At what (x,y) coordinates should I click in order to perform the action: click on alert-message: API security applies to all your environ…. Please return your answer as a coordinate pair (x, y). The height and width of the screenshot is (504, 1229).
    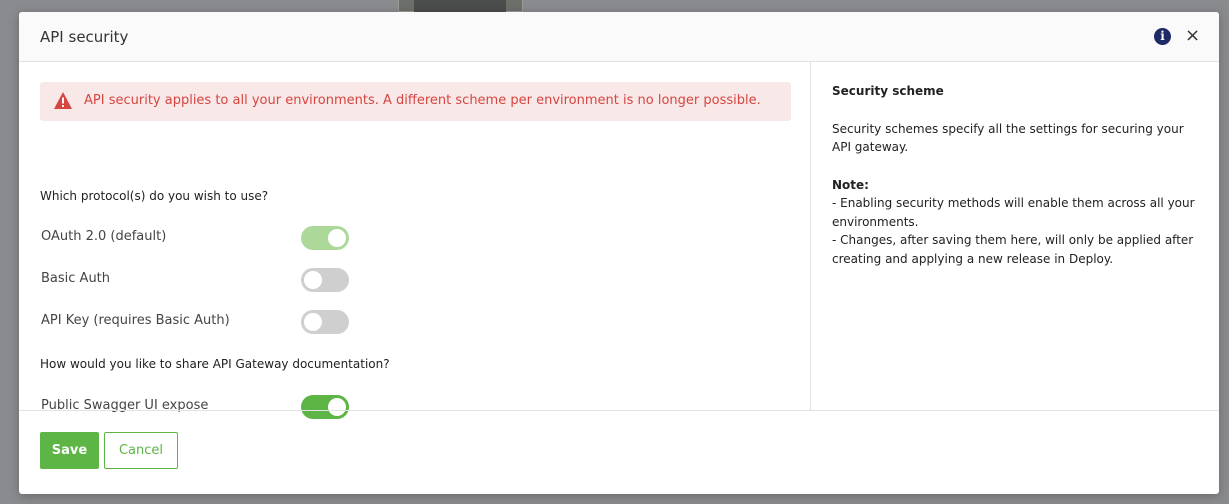
    Looking at the image, I should click on (422, 100).